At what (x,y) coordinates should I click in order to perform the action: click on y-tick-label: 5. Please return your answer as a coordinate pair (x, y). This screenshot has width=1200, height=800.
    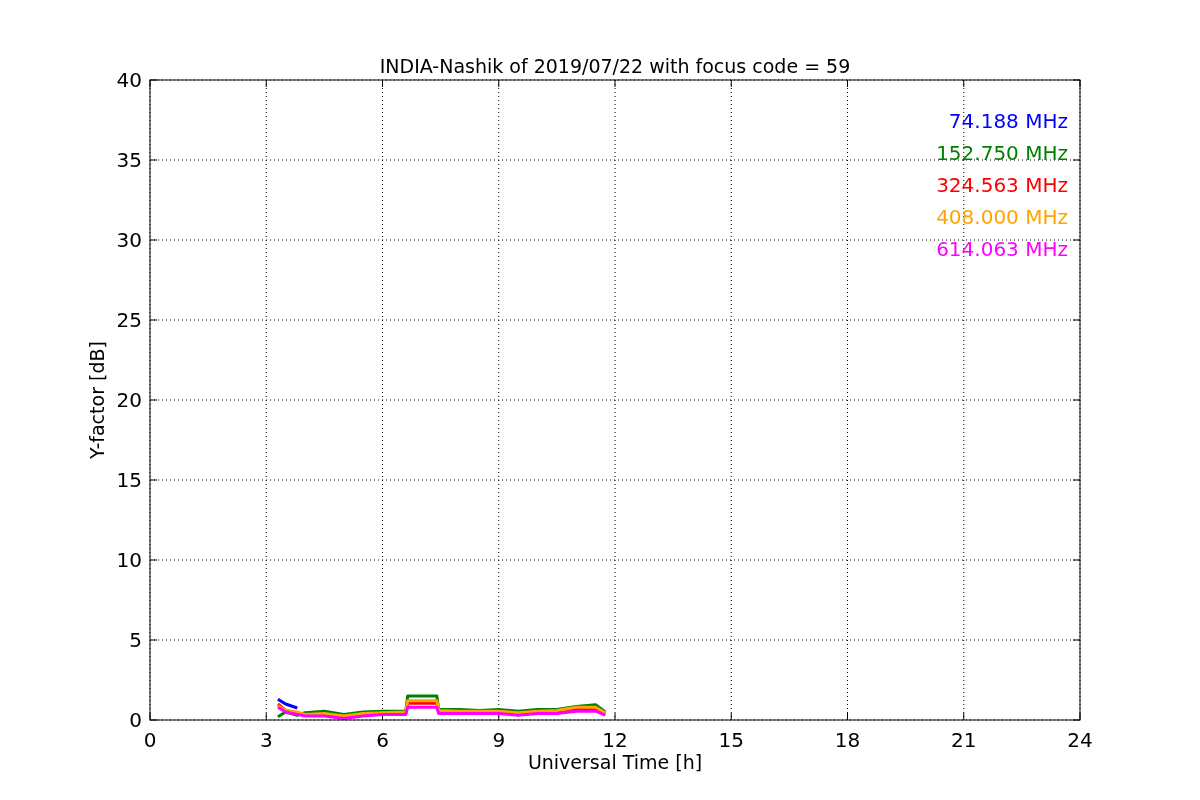
    Looking at the image, I should click on (135, 640).